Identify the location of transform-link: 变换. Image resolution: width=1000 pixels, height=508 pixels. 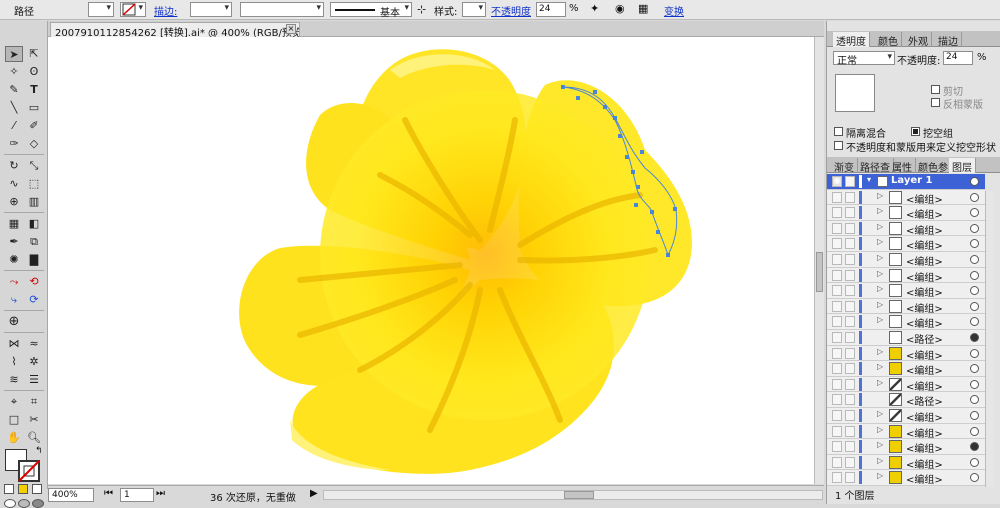
(674, 10).